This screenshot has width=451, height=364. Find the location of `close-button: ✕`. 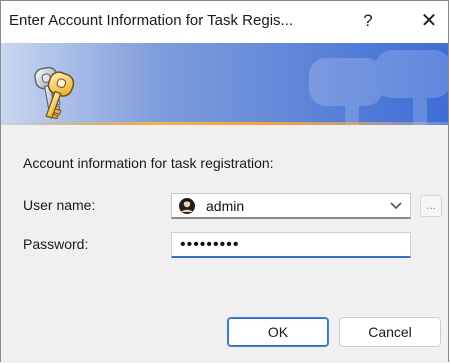

close-button: ✕ is located at coordinates (429, 21).